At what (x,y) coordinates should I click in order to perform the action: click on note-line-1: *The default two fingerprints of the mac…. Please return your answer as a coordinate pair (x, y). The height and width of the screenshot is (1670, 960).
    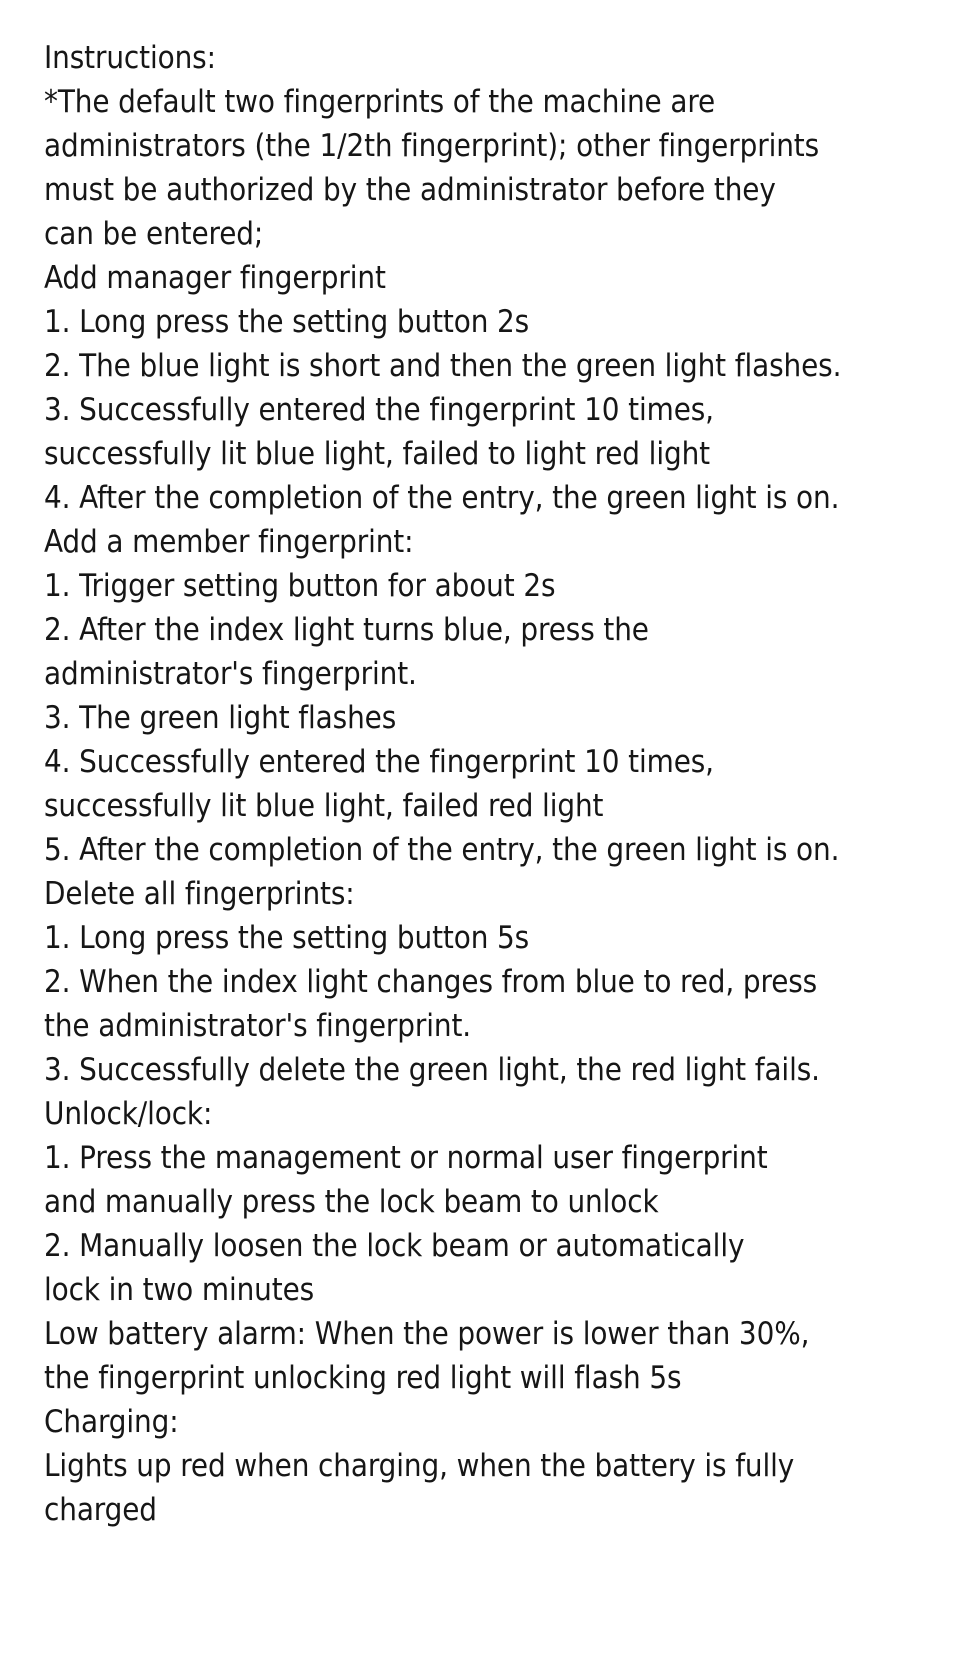
    Looking at the image, I should click on (380, 102).